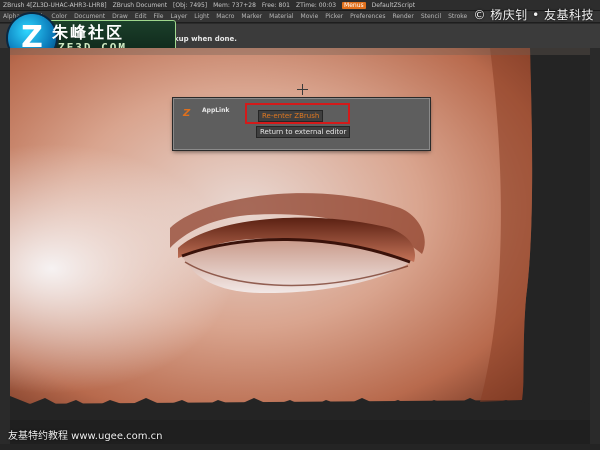 The height and width of the screenshot is (450, 600). I want to click on menu-stroke: Stroke, so click(457, 16).